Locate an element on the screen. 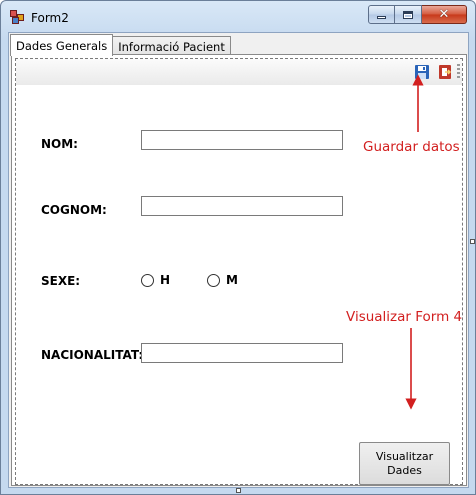 Image resolution: width=476 pixels, height=495 pixels. radio-m-circle is located at coordinates (213, 280).